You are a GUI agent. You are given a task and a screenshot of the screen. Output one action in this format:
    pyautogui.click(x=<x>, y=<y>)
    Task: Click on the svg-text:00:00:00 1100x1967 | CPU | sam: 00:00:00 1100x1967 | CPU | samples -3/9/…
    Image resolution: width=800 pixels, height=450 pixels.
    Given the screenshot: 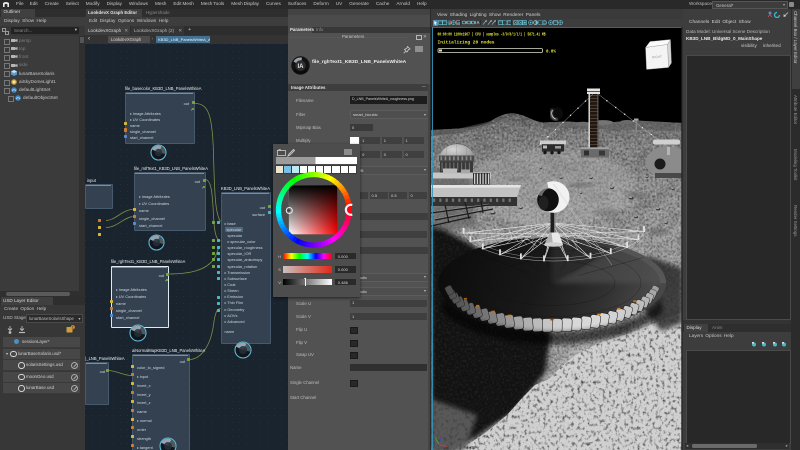 What is the action you would take?
    pyautogui.click(x=492, y=34)
    